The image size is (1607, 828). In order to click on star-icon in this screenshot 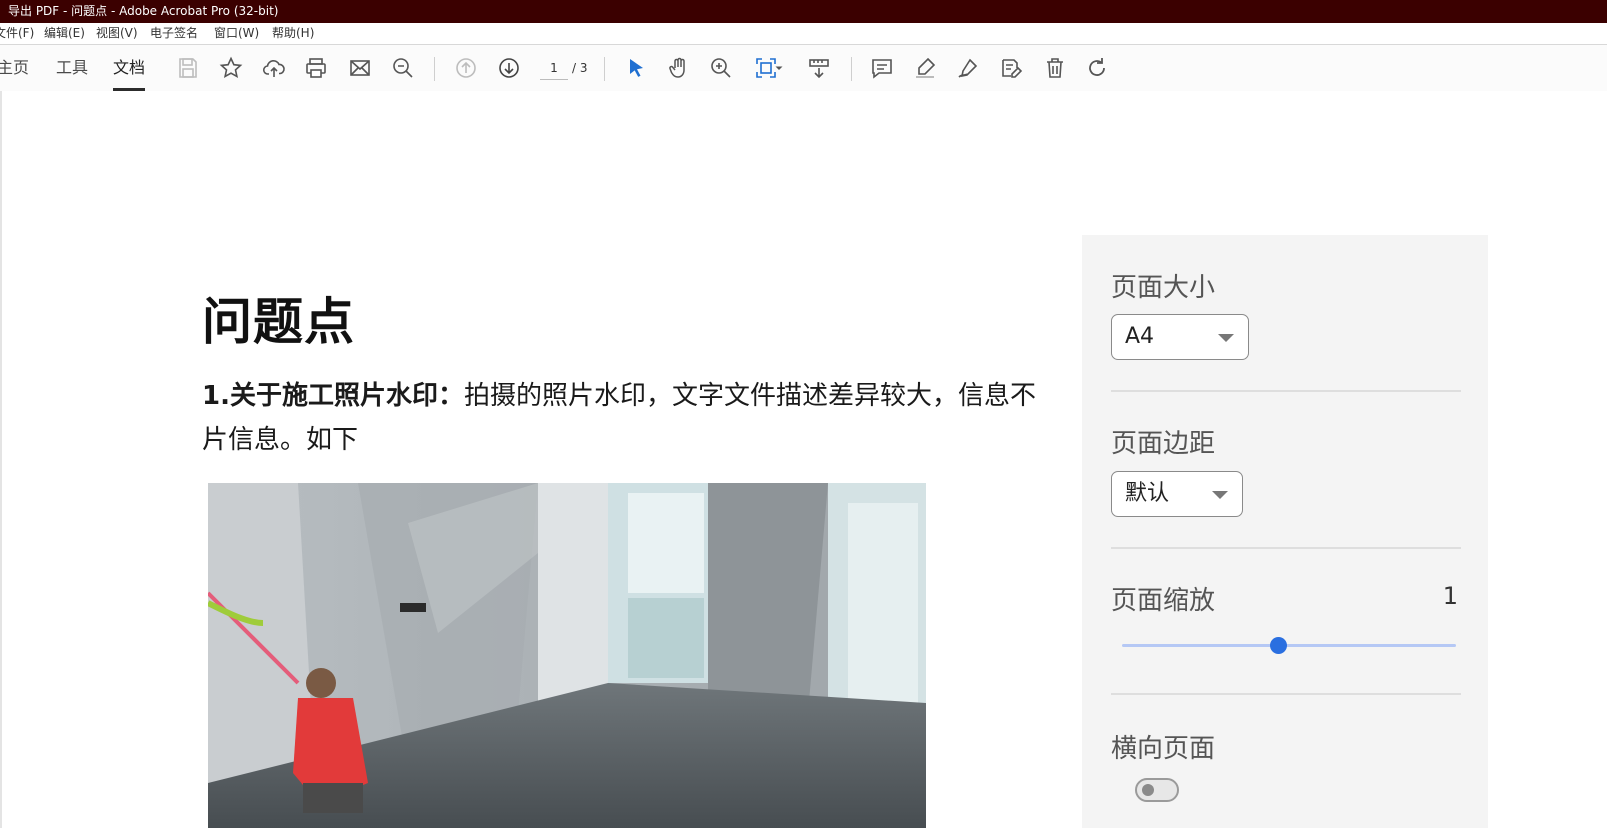, I will do `click(231, 67)`.